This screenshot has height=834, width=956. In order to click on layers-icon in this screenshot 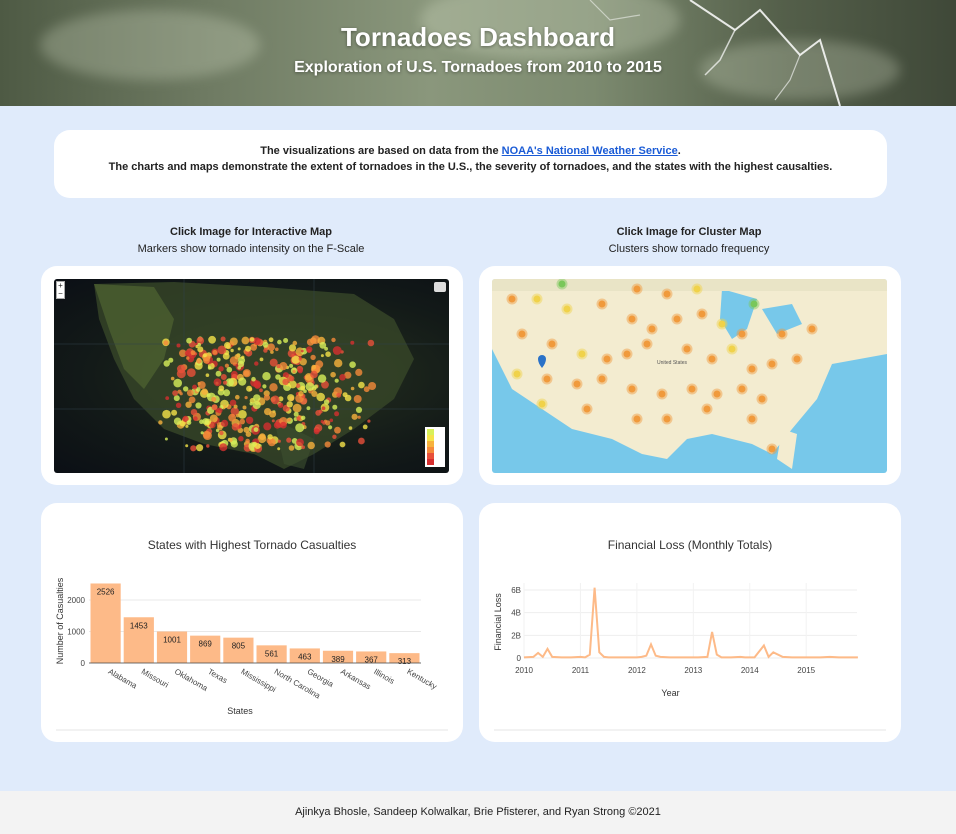, I will do `click(440, 287)`.